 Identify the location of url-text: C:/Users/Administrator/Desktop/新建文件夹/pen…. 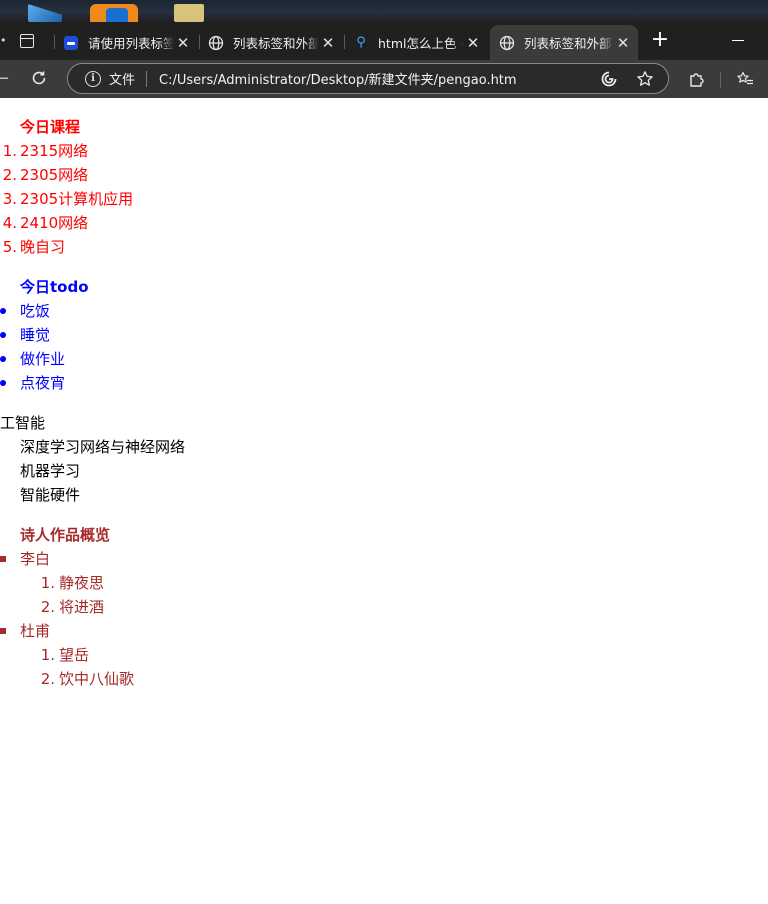
(379, 78).